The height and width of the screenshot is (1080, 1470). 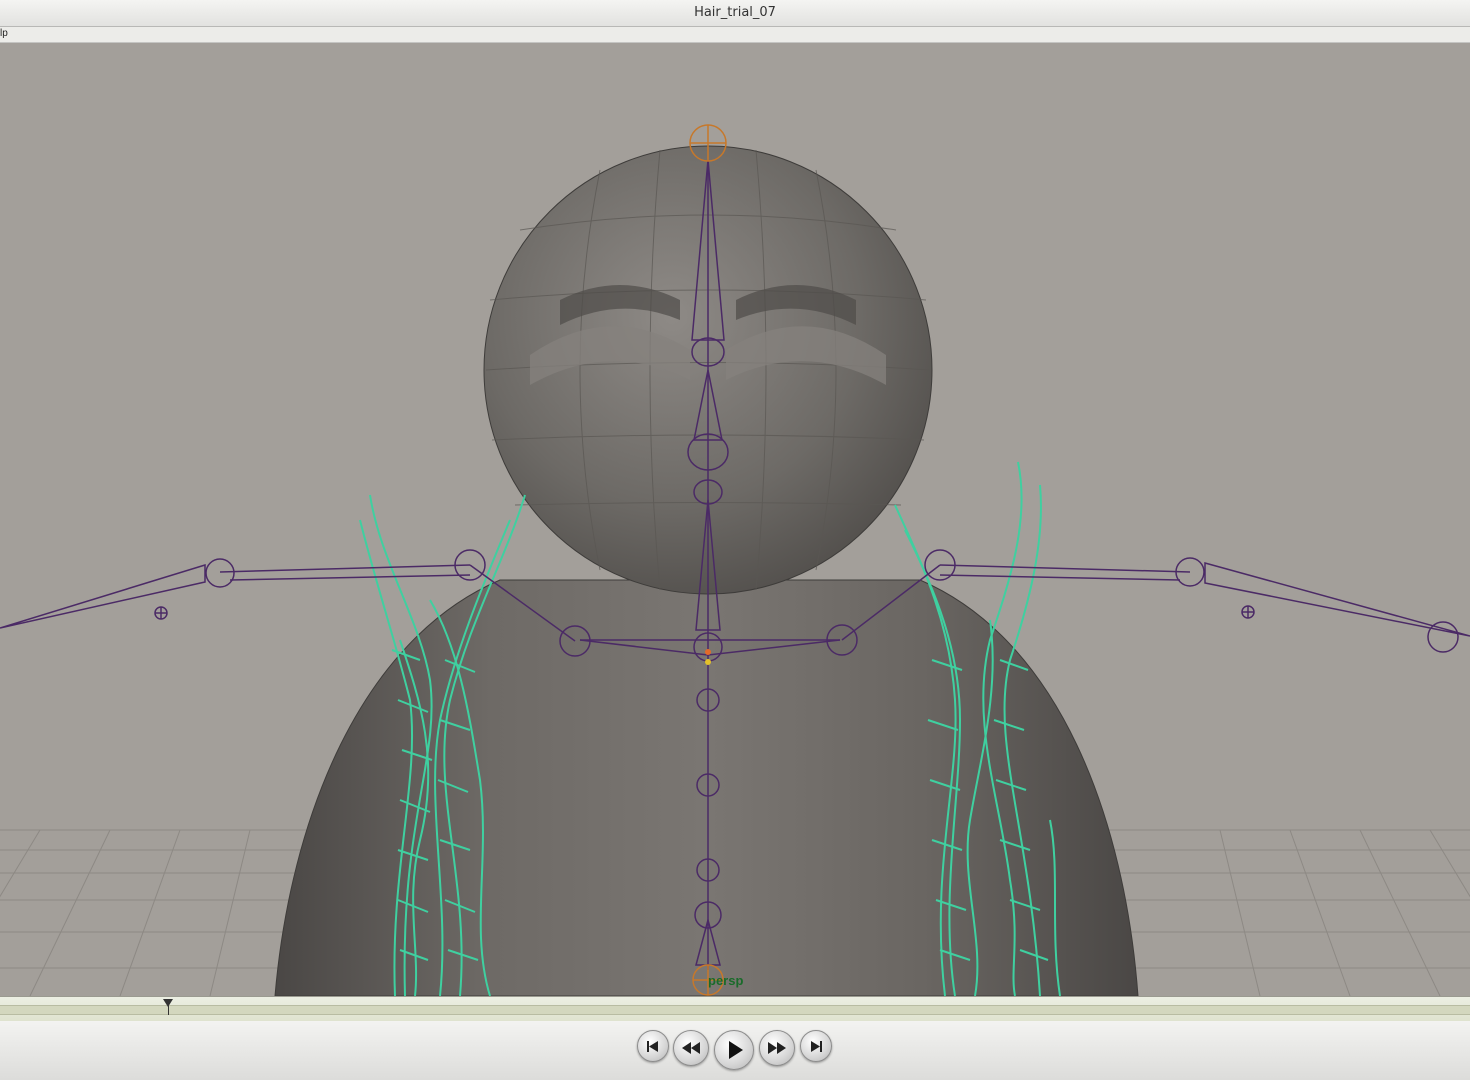 I want to click on title-bar: Hair_trial_07, so click(x=735, y=13).